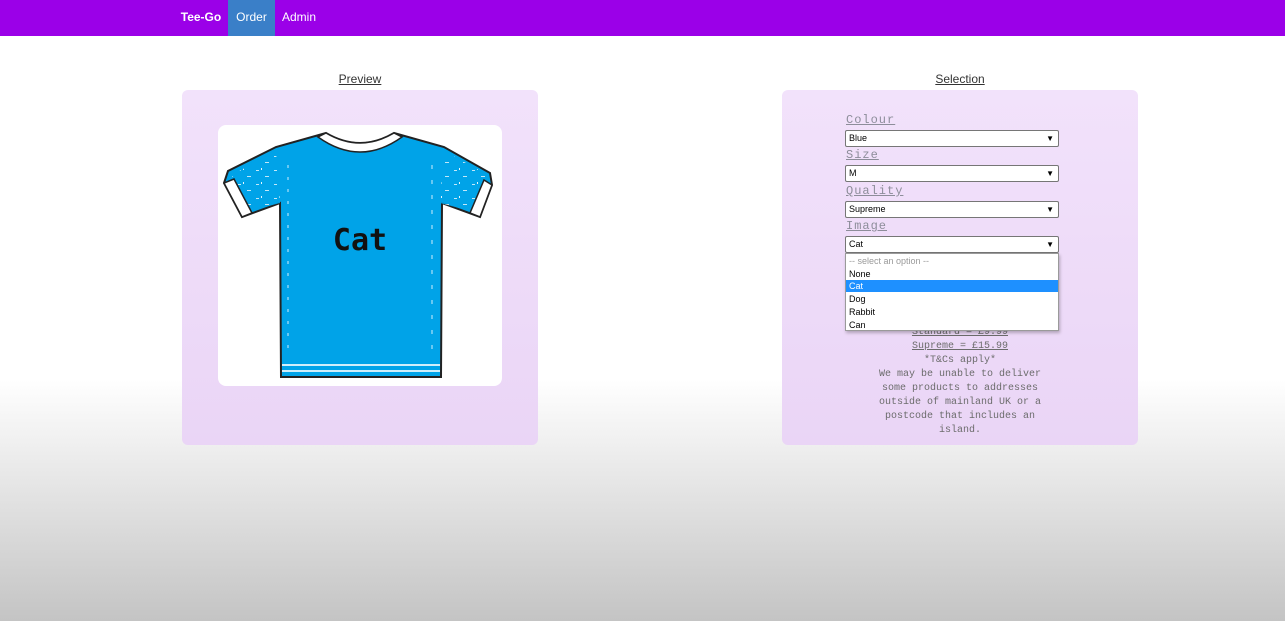 The image size is (1285, 621). What do you see at coordinates (875, 191) in the screenshot?
I see `quality-label: Quality` at bounding box center [875, 191].